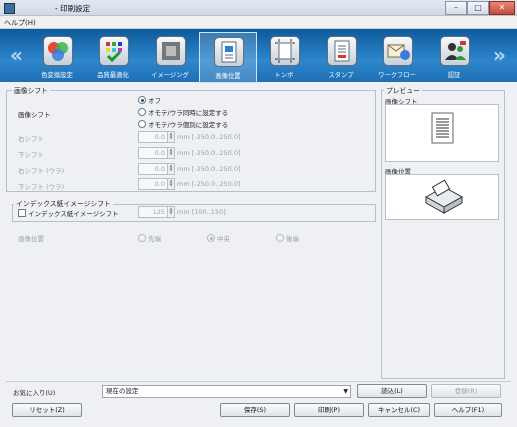 The width and height of the screenshot is (517, 427). I want to click on maximize-button: □, so click(478, 8).